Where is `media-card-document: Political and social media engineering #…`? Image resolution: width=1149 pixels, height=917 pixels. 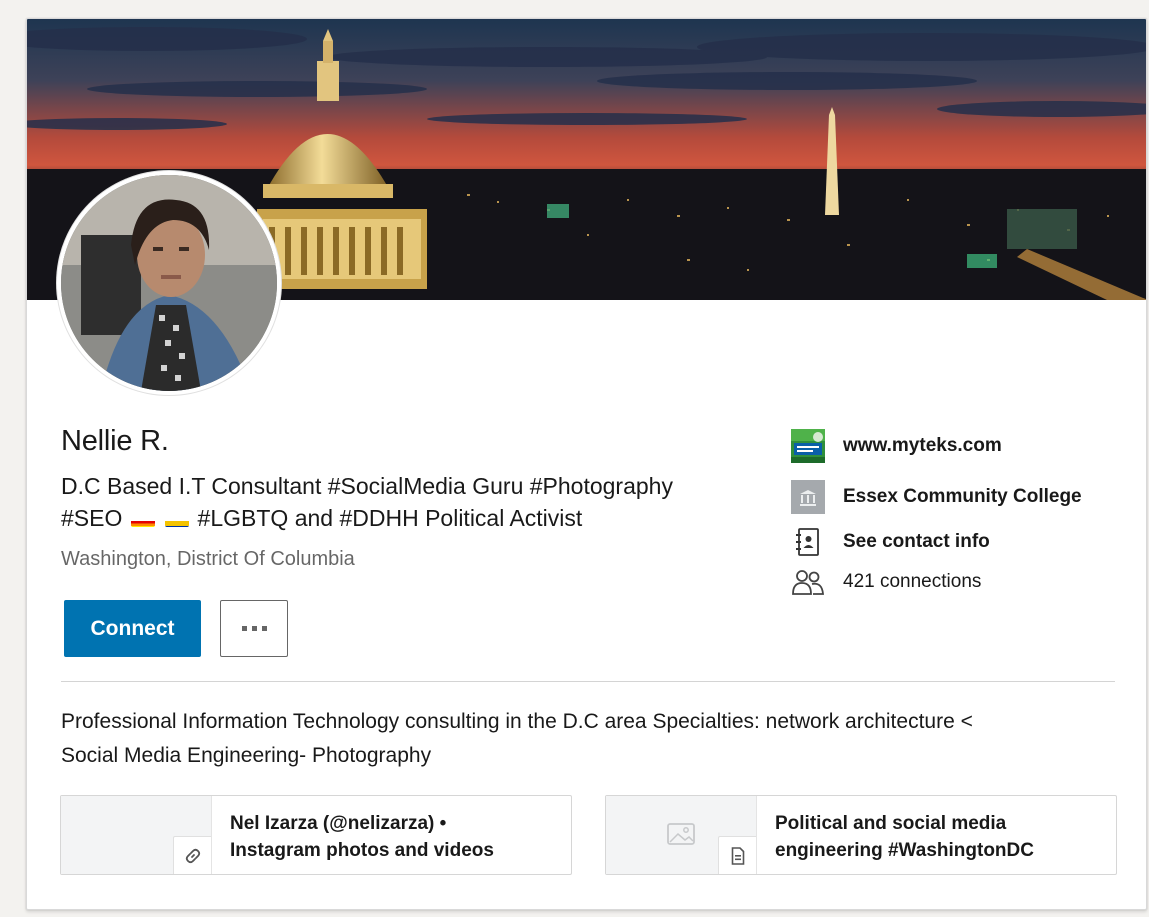 media-card-document: Political and social media engineering #… is located at coordinates (861, 835).